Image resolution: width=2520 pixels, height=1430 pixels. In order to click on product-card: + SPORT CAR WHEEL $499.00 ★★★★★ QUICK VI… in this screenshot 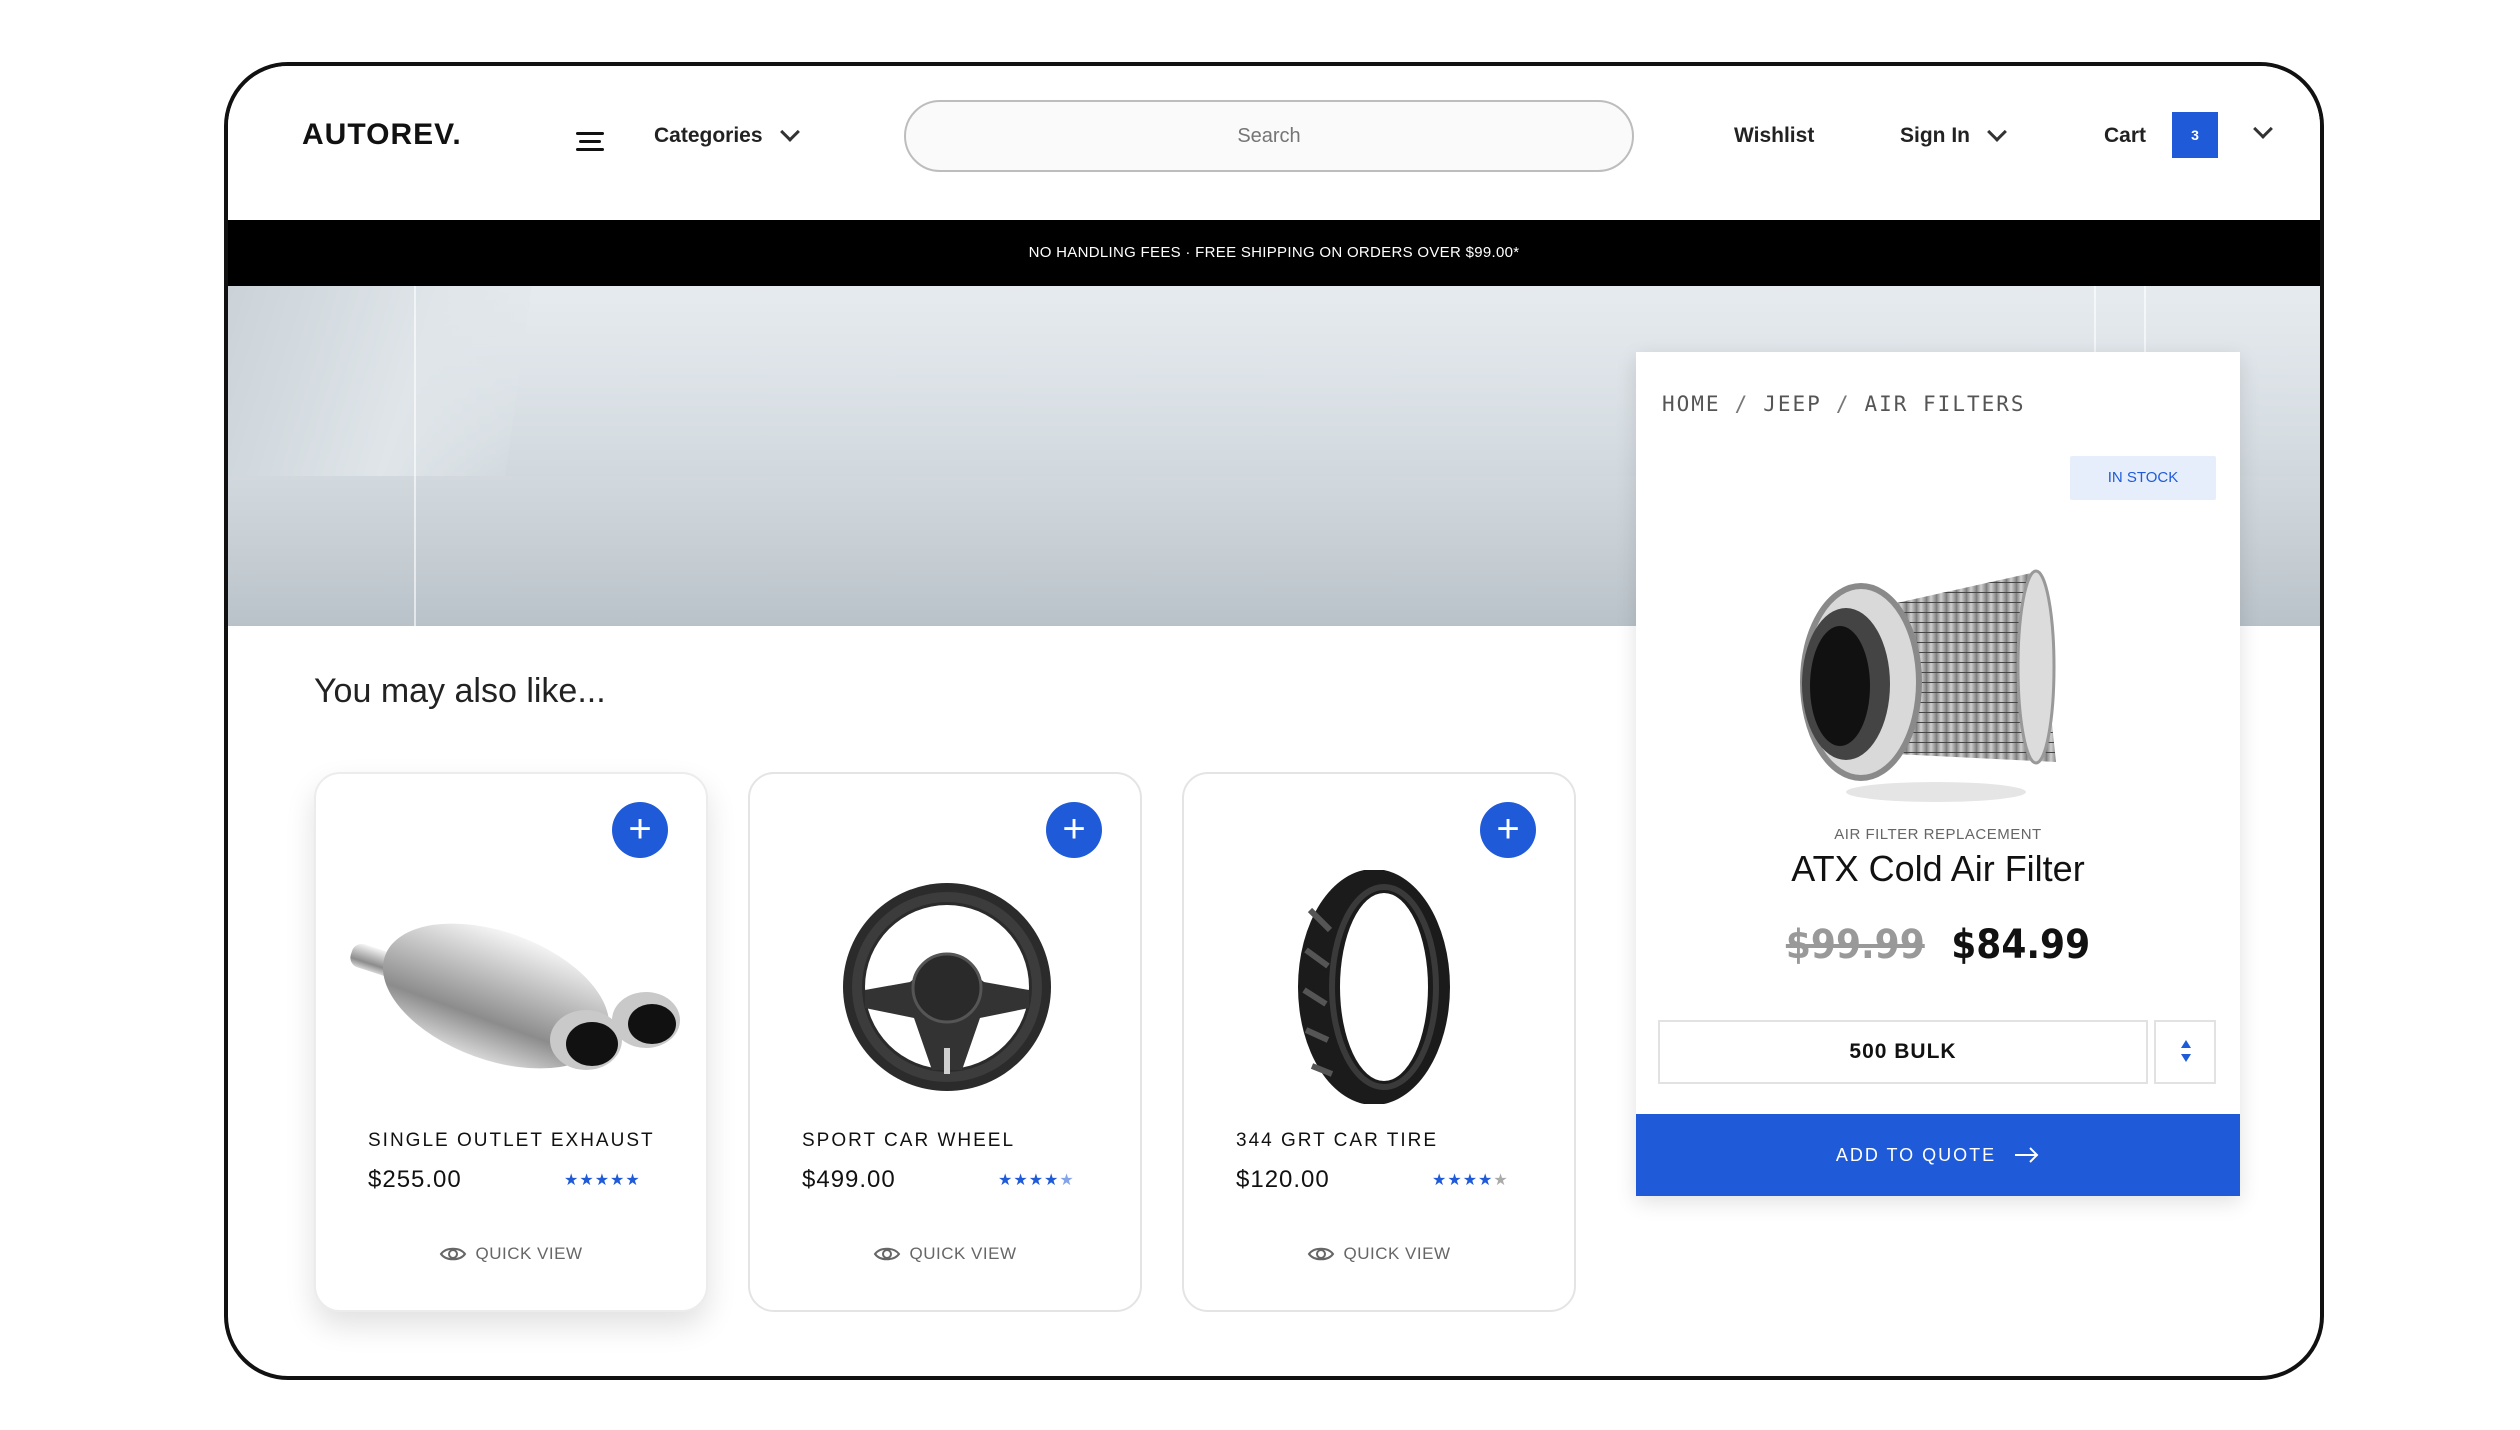, I will do `click(945, 1042)`.